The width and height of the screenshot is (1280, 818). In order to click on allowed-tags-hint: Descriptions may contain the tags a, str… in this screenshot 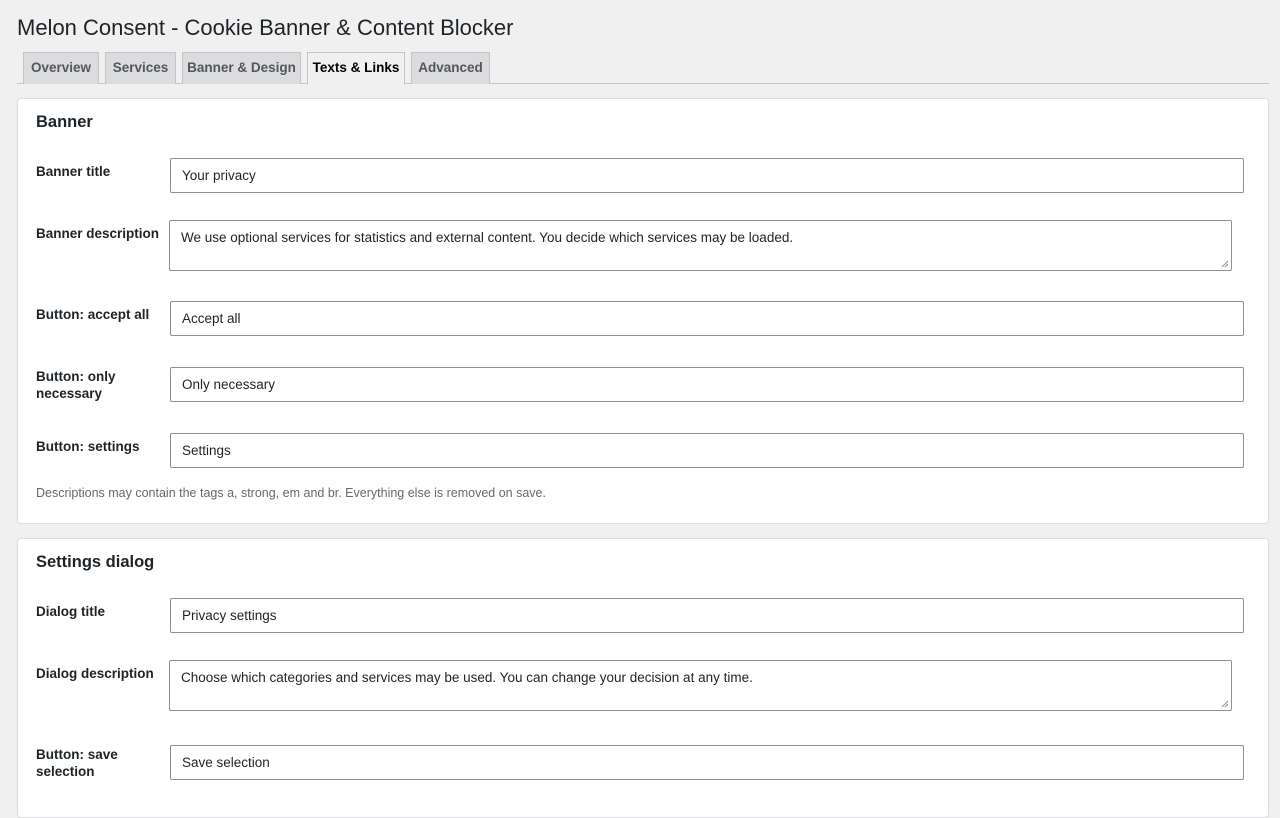, I will do `click(291, 493)`.